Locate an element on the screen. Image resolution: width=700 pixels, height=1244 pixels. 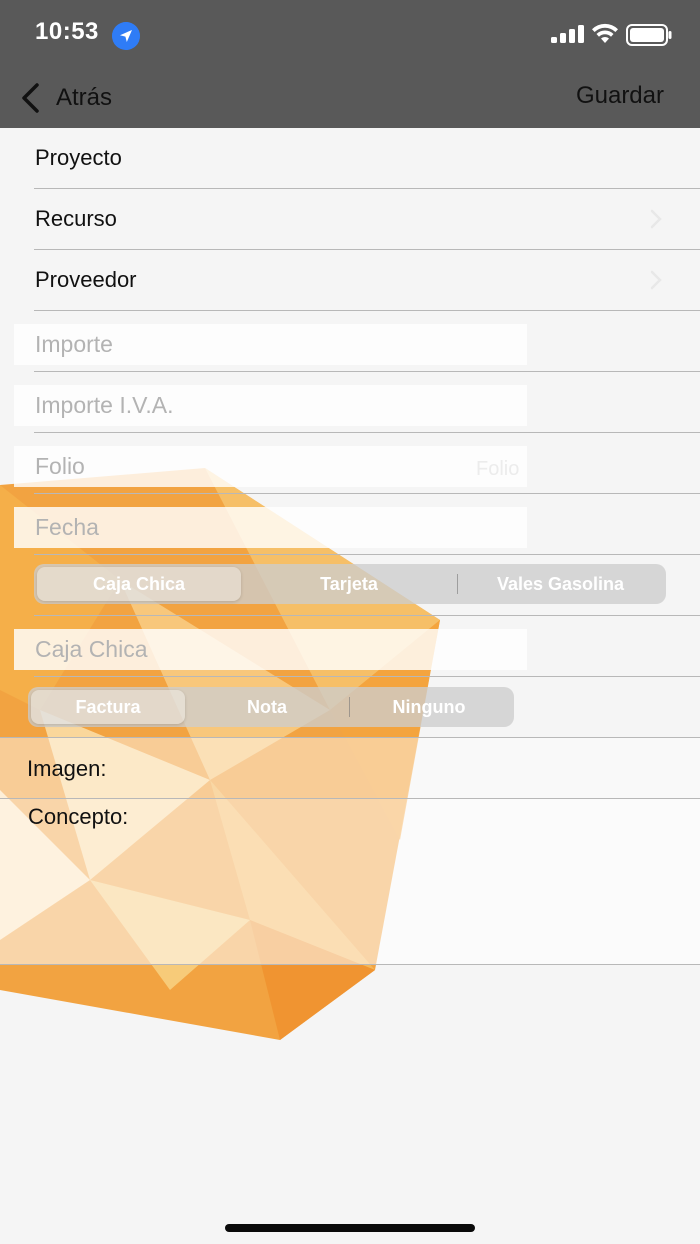
segment-factura: Factura is located at coordinates (108, 707).